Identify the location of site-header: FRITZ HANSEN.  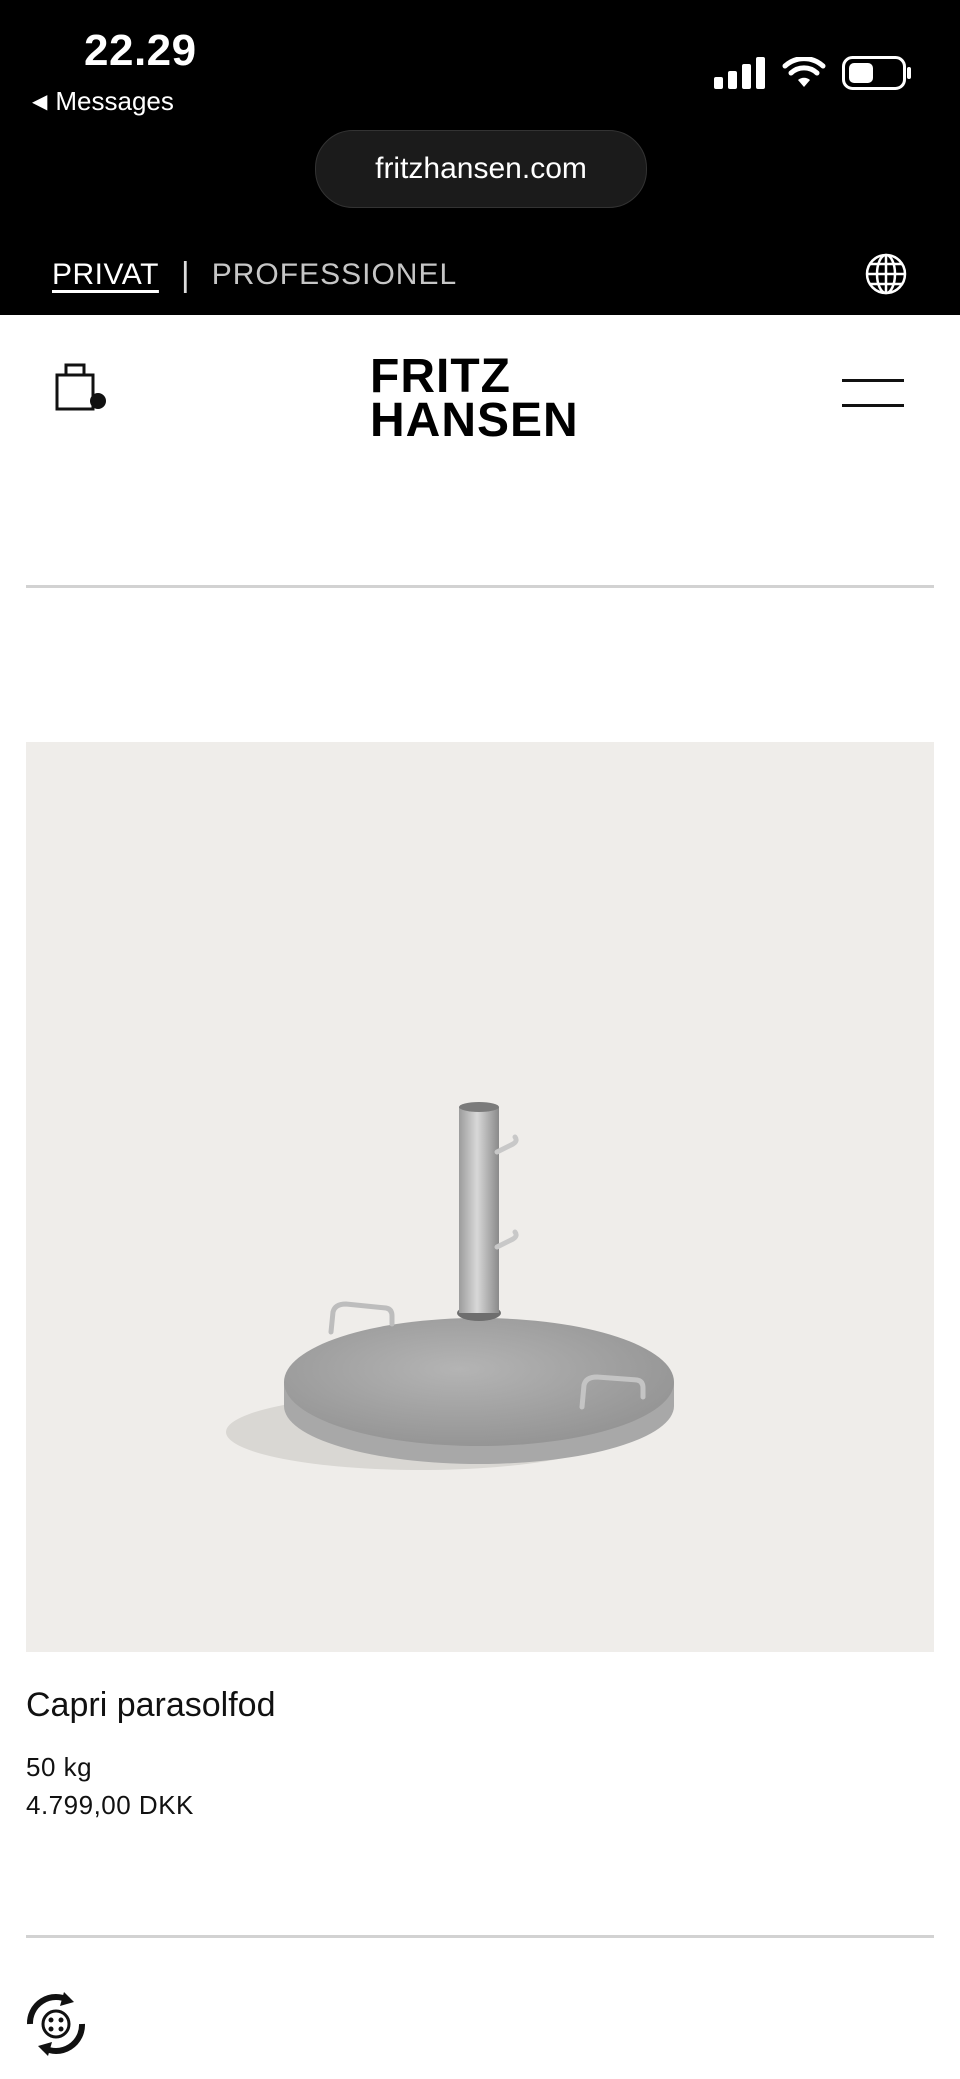
(480, 395).